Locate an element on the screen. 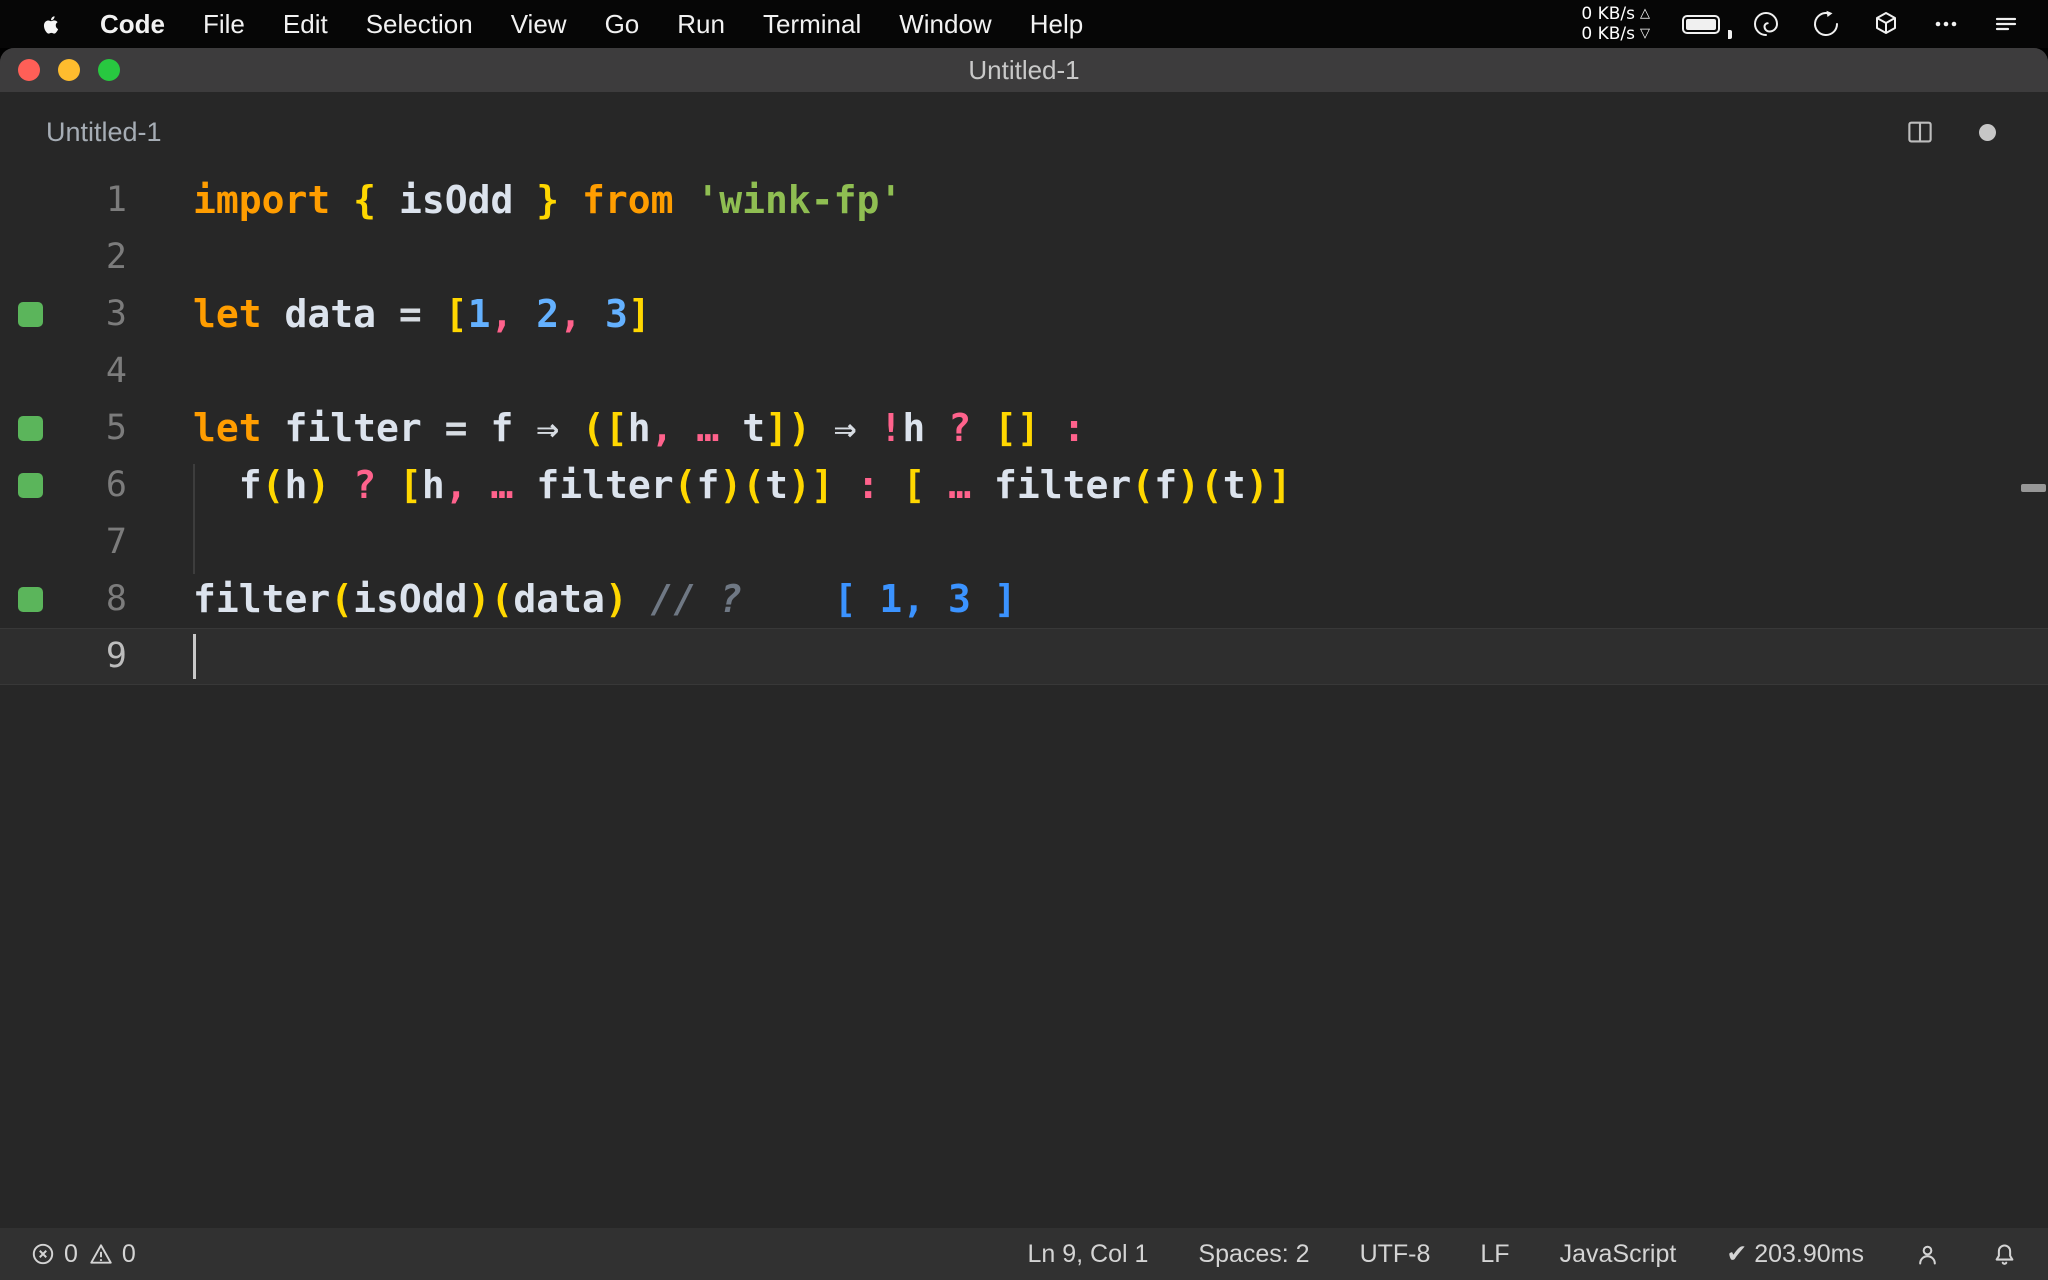 The image size is (2048, 1280). code-token: 1 is located at coordinates (479, 314).